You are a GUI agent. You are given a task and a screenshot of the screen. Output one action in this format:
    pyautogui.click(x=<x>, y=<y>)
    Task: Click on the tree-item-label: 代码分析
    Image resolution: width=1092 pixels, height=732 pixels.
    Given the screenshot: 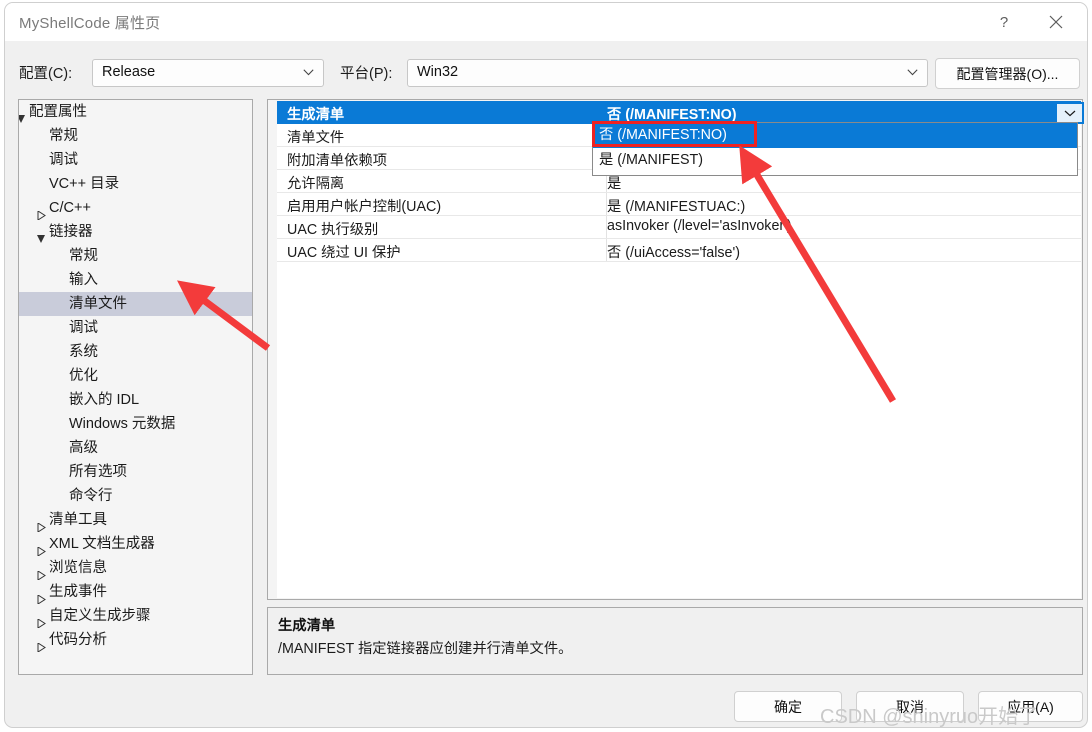 What is the action you would take?
    pyautogui.click(x=78, y=640)
    